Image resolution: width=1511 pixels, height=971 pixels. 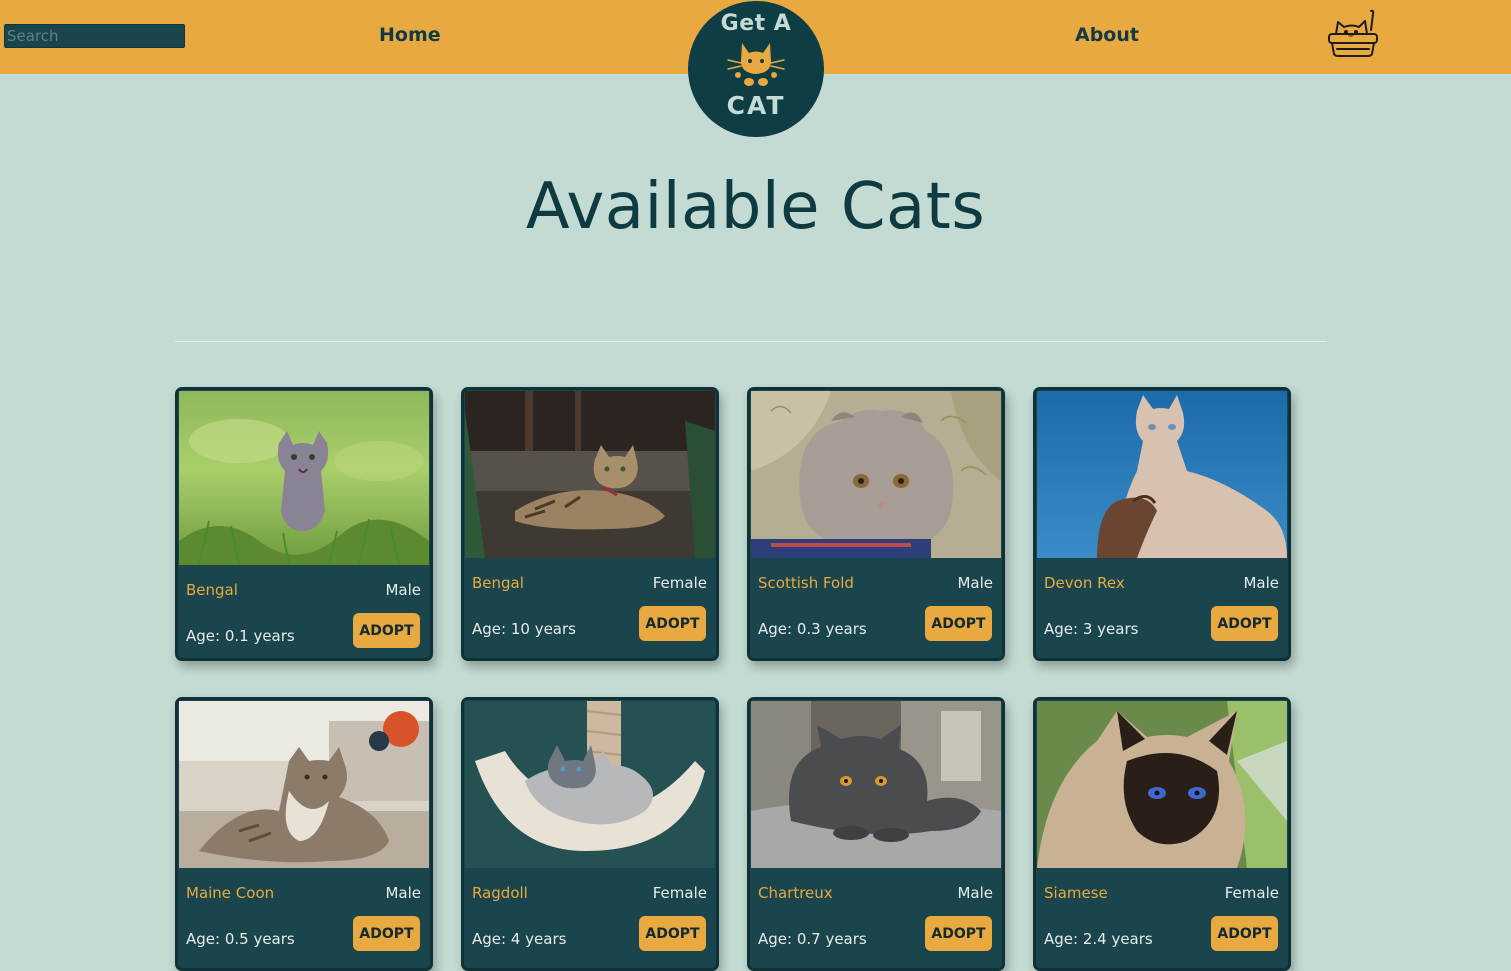 What do you see at coordinates (1098, 939) in the screenshot?
I see `cat-age: Age: 2.4 years` at bounding box center [1098, 939].